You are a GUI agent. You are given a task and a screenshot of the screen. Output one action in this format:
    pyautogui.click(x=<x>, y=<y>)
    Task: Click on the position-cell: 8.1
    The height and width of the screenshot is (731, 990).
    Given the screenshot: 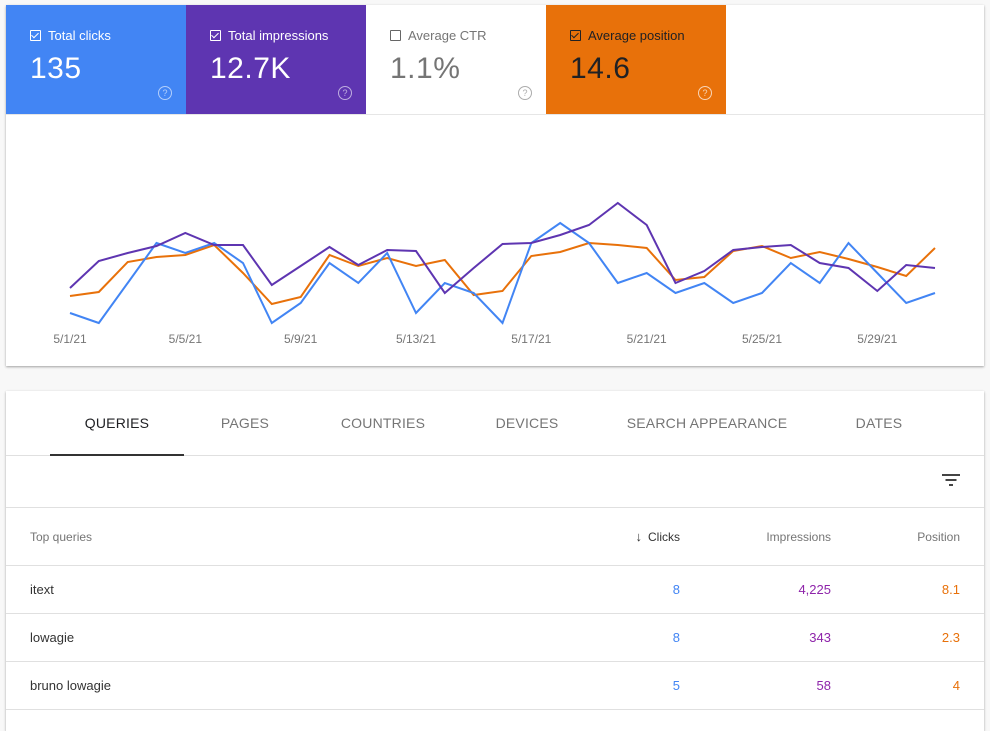 What is the action you would take?
    pyautogui.click(x=950, y=589)
    